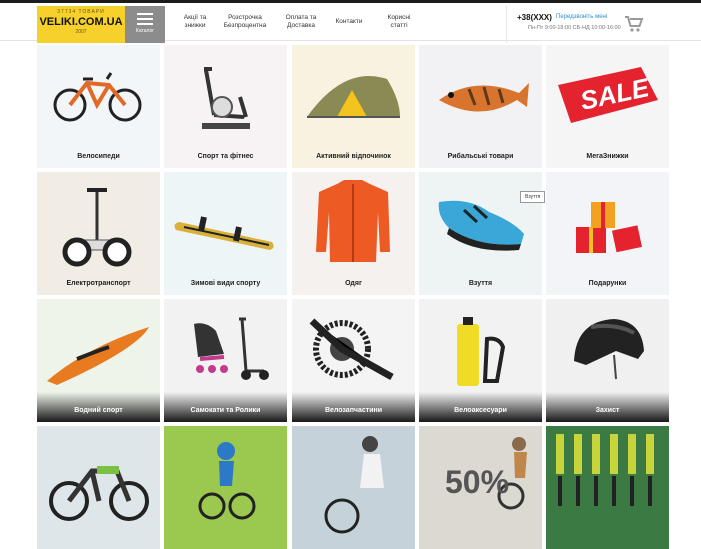  What do you see at coordinates (607, 410) in the screenshot?
I see `category-label: Захист` at bounding box center [607, 410].